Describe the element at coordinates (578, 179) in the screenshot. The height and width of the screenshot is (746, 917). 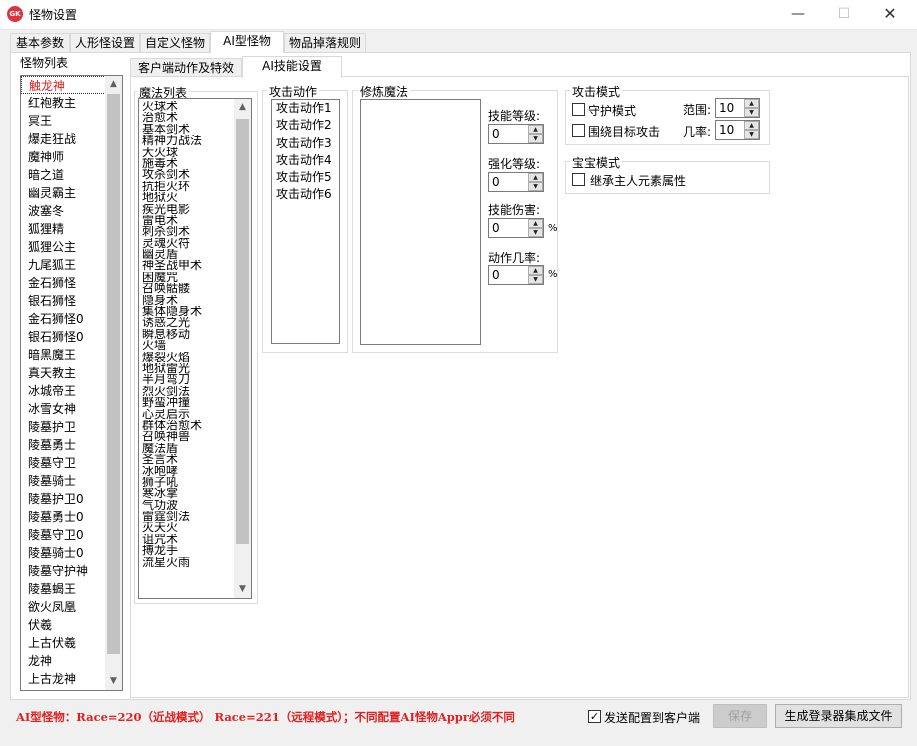
I see `inherit-element-checkbox` at that location.